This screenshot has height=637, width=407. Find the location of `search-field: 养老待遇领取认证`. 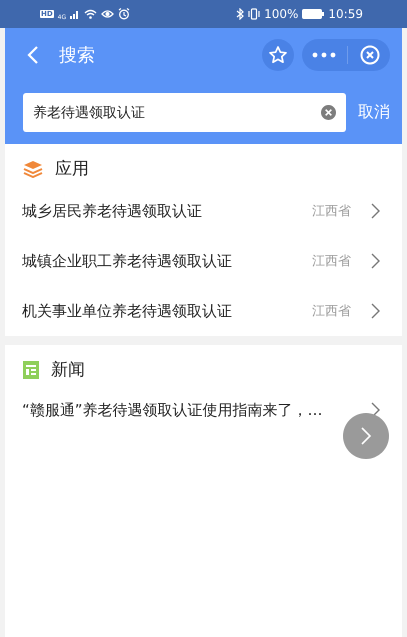

search-field: 养老待遇领取认证 is located at coordinates (184, 112).